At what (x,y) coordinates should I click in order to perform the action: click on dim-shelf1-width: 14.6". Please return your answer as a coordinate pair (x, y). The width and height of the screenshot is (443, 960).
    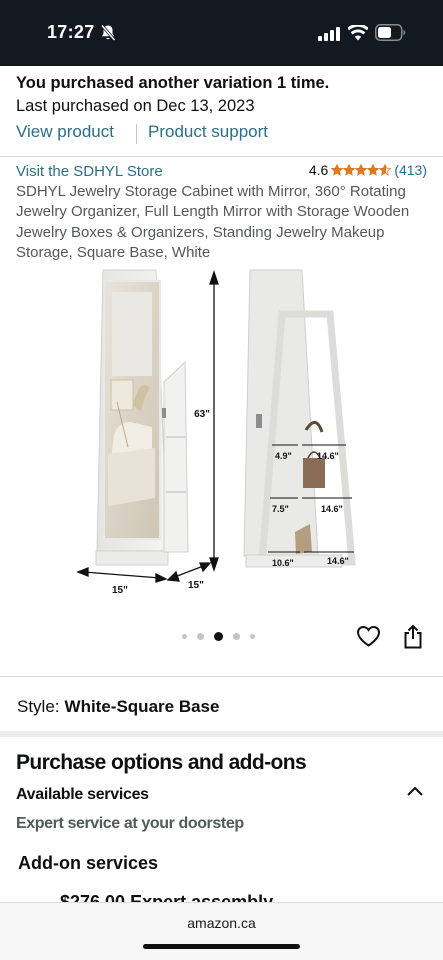
    Looking at the image, I should click on (328, 456).